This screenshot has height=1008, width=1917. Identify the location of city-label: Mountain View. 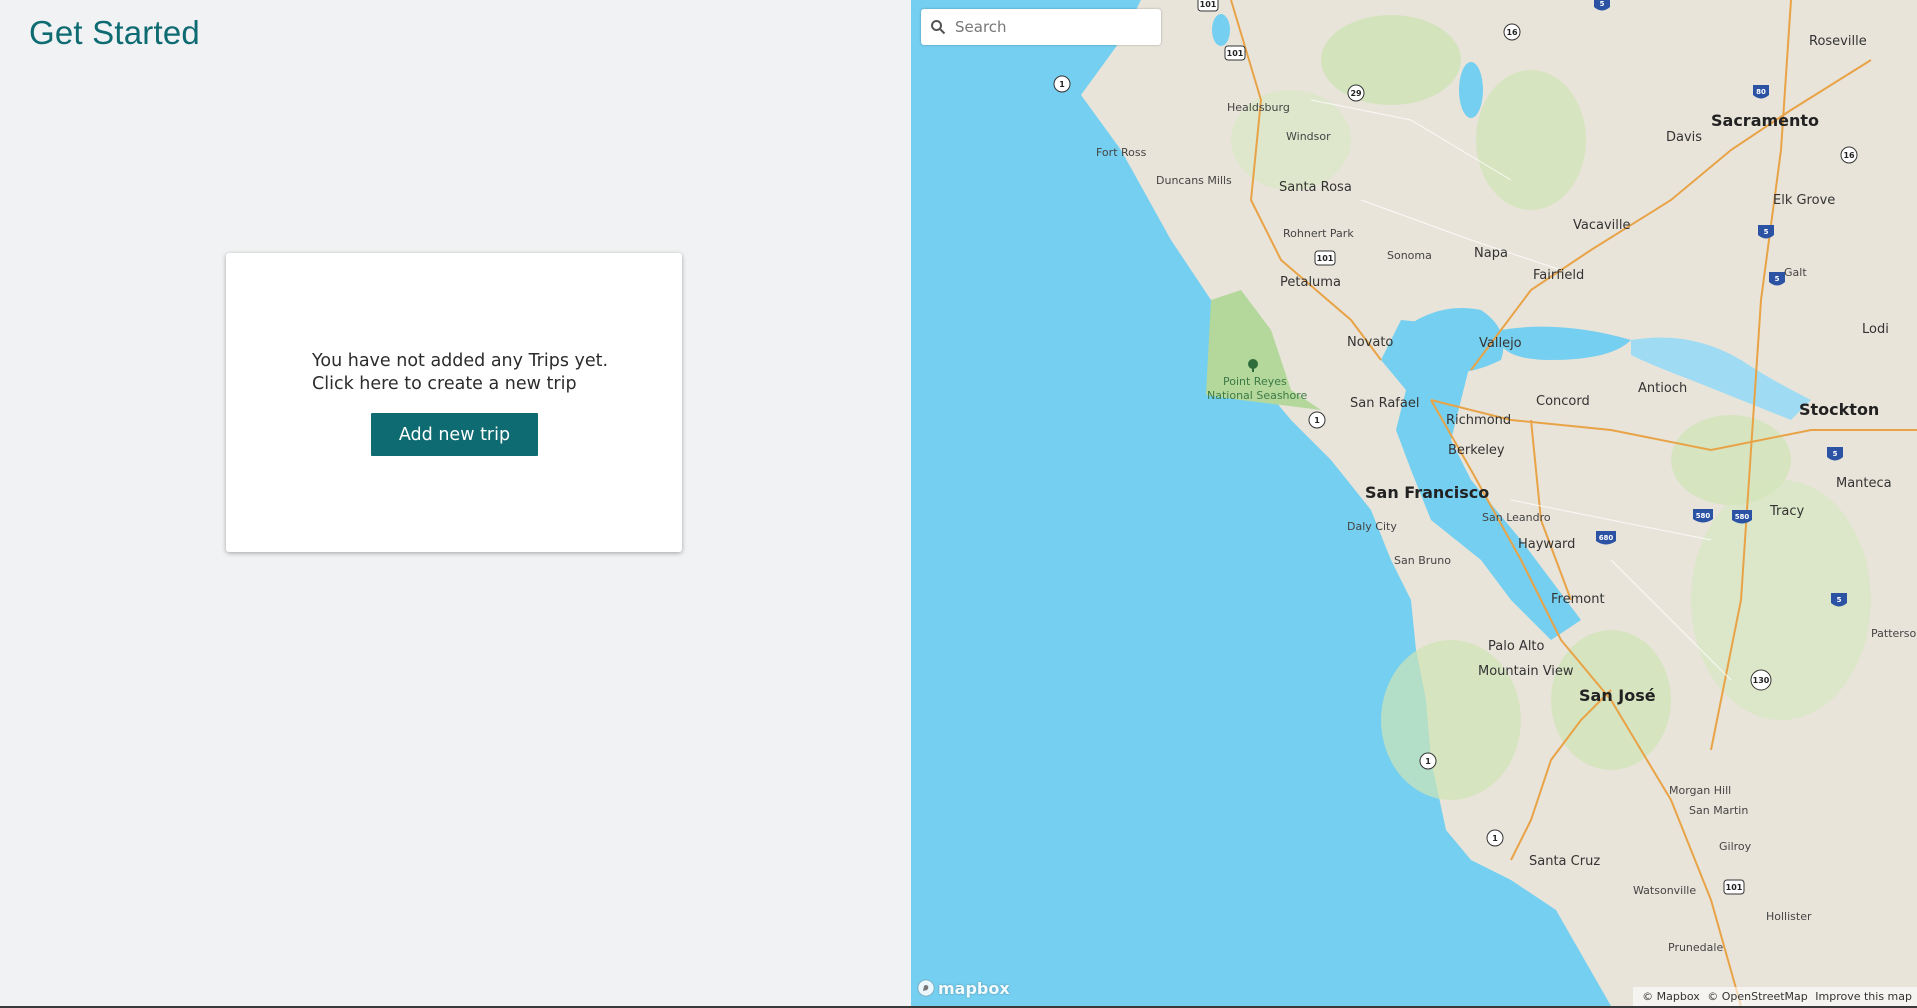
(1526, 671).